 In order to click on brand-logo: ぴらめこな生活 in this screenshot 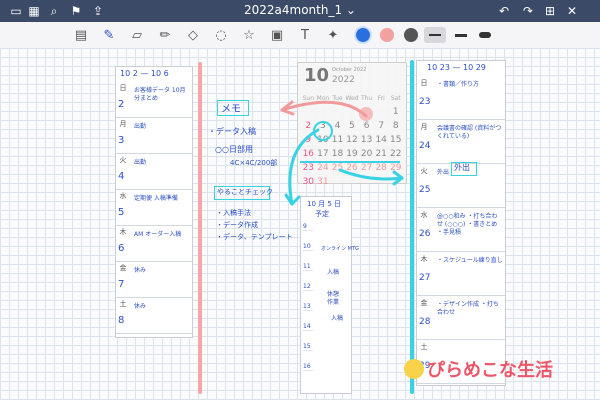, I will do `click(478, 369)`.